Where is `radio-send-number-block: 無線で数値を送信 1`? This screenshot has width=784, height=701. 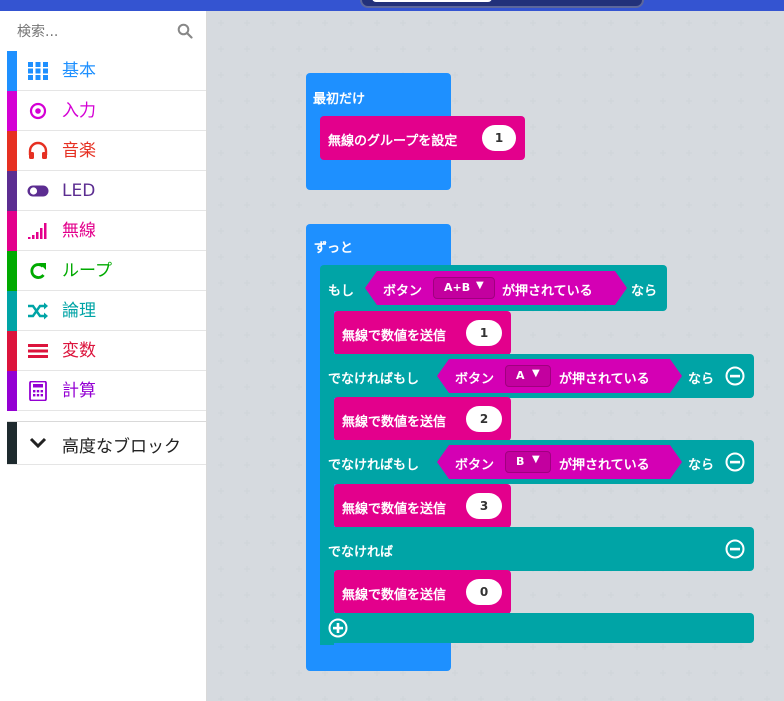 radio-send-number-block: 無線で数値を送信 1 is located at coordinates (422, 333).